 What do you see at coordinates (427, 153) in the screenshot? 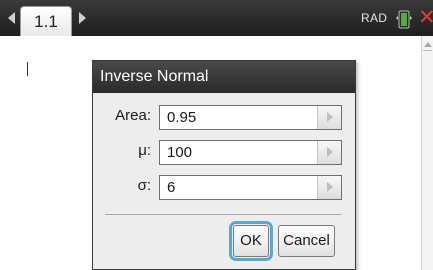
I see `scrollbar` at bounding box center [427, 153].